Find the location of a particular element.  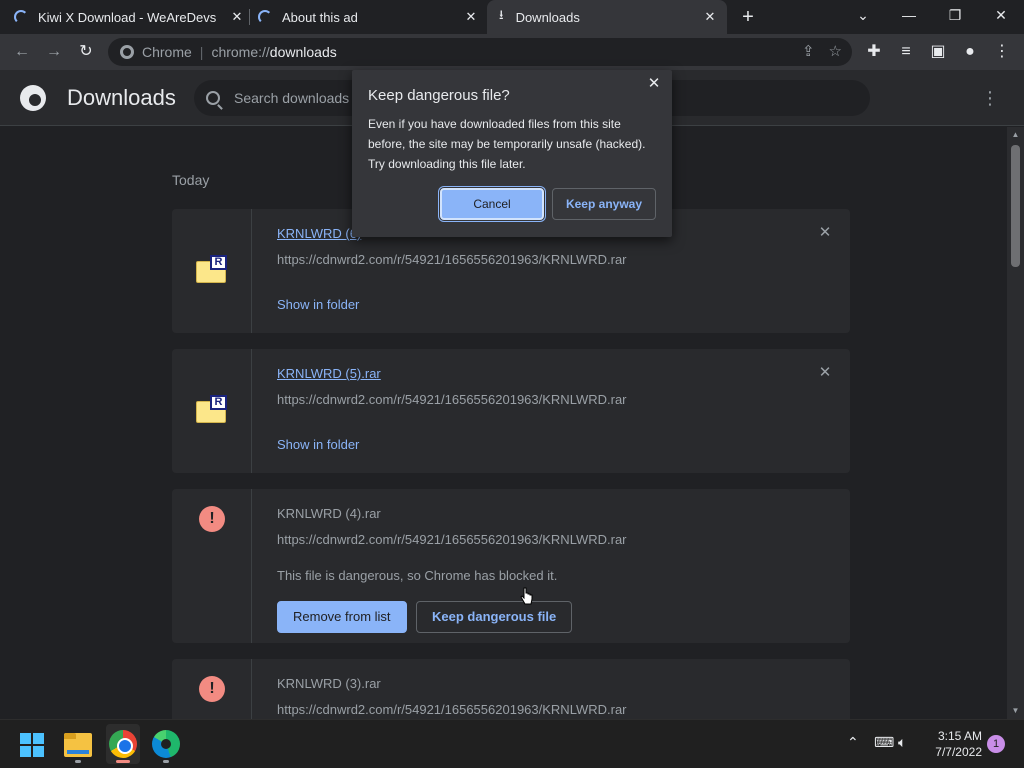

dialog-title: Keep dangerous file? is located at coordinates (439, 95).